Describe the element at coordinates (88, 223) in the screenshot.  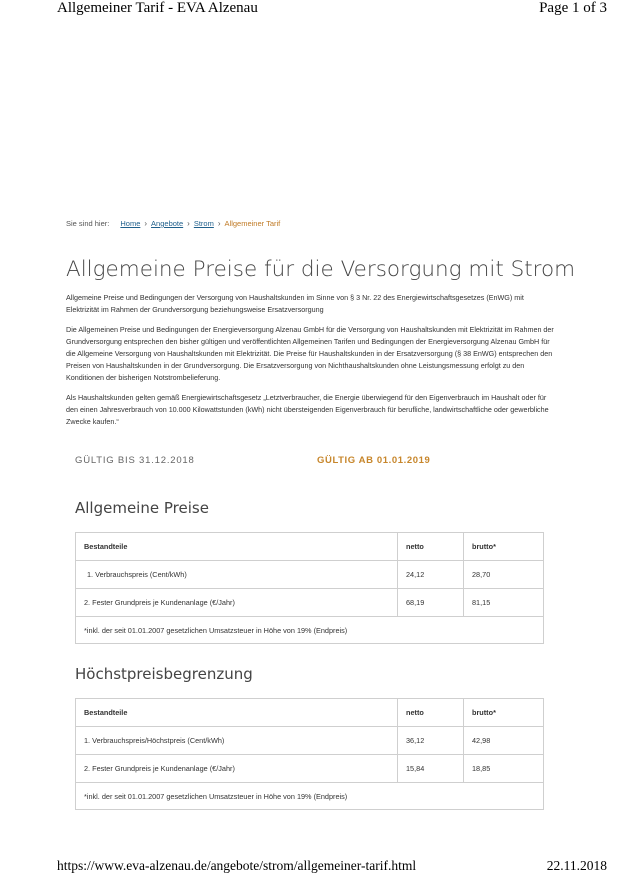
I see `breadcrumb-prefix: Sie sind hier:` at that location.